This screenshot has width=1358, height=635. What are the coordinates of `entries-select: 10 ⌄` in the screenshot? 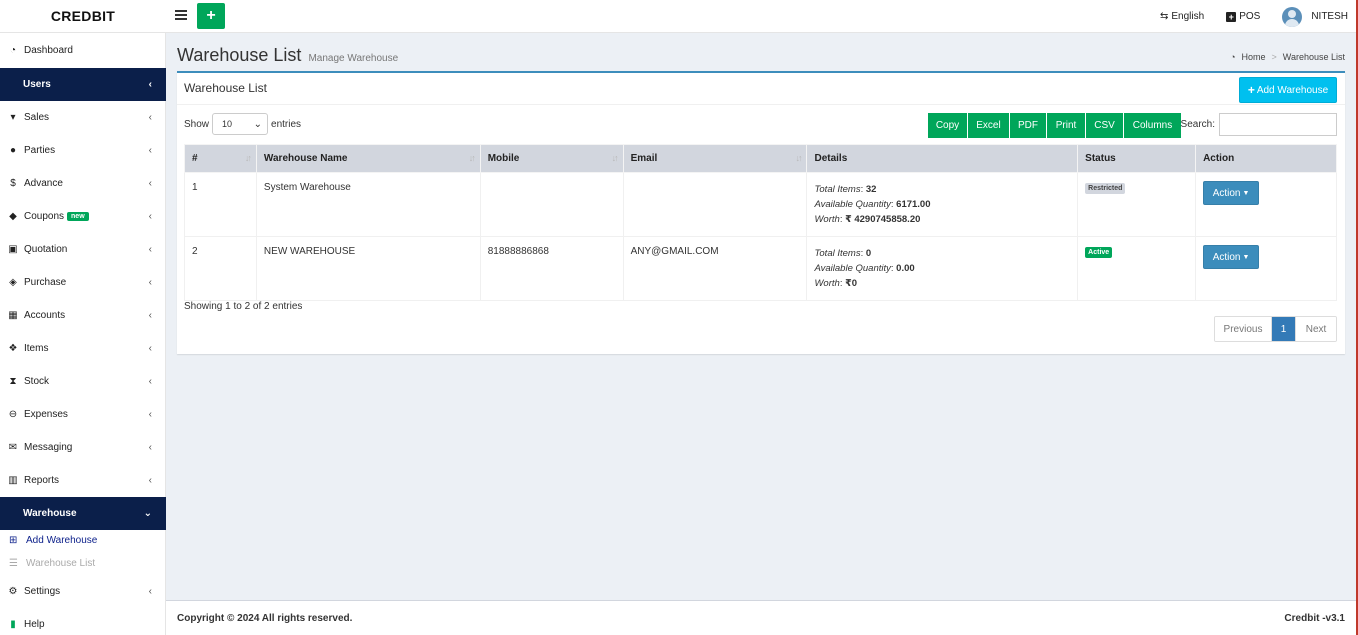 It's located at (240, 124).